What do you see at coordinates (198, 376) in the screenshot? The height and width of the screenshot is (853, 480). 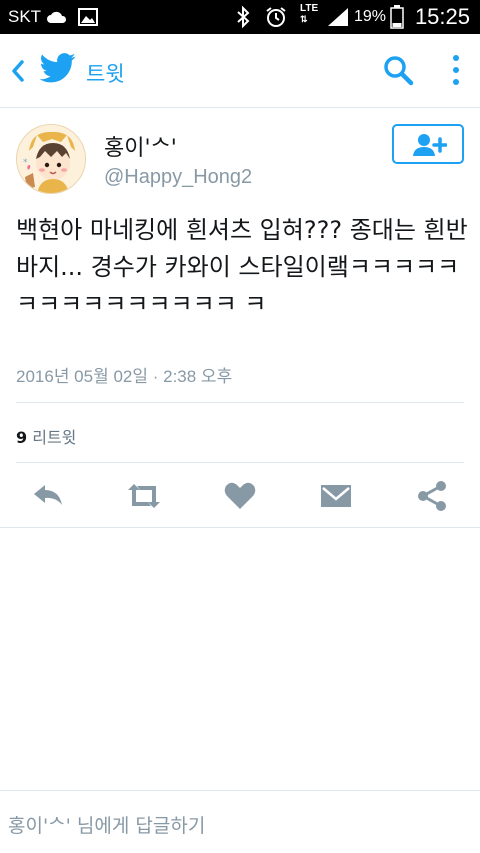 I see `tweet-time: 2:38 오후` at bounding box center [198, 376].